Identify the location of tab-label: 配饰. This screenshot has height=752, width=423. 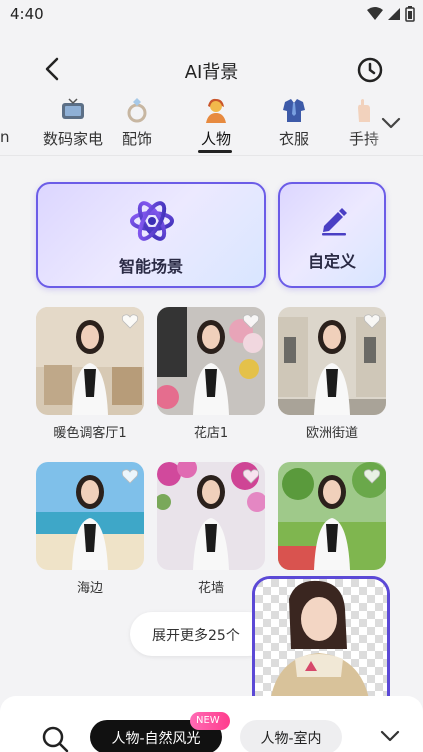
(136, 139).